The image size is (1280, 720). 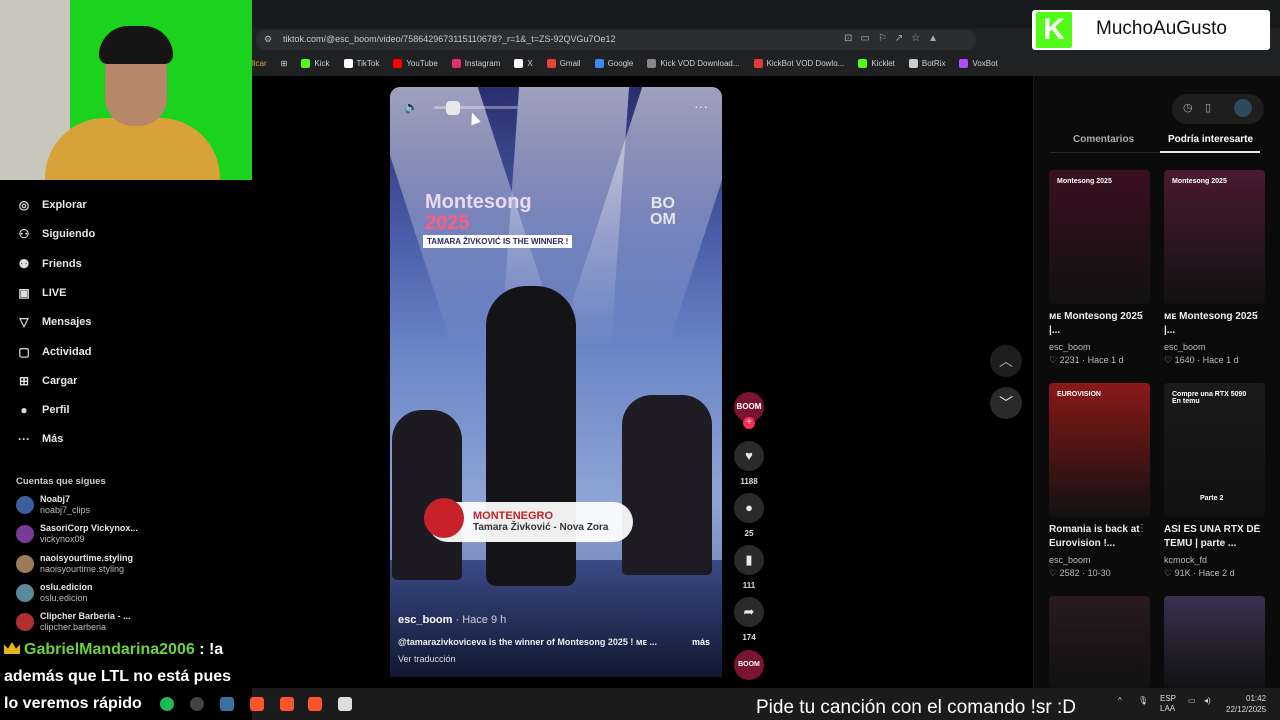 What do you see at coordinates (452, 108) in the screenshot?
I see `volume-slider-handle` at bounding box center [452, 108].